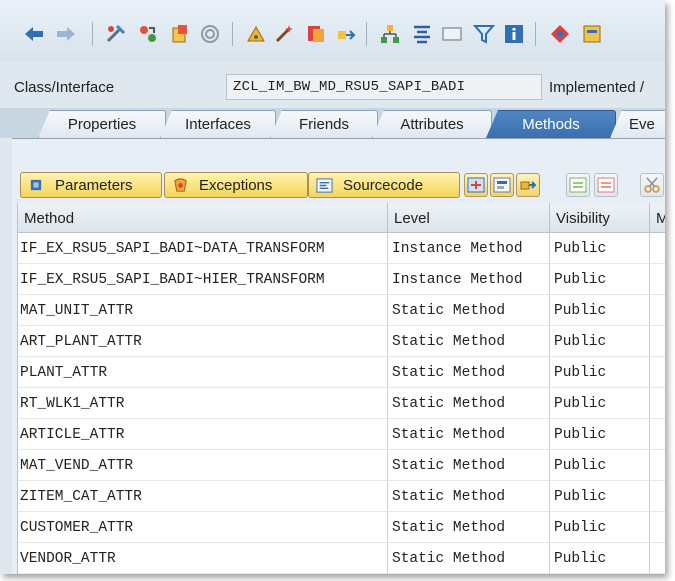 This screenshot has height=581, width=675. I want to click on tab-properties: Properties, so click(102, 124).